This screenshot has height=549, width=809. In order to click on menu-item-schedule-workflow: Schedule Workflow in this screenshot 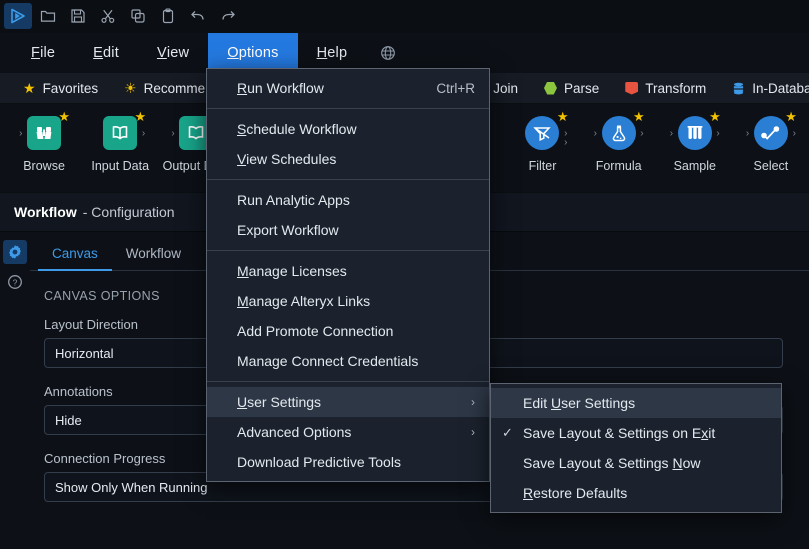, I will do `click(348, 129)`.